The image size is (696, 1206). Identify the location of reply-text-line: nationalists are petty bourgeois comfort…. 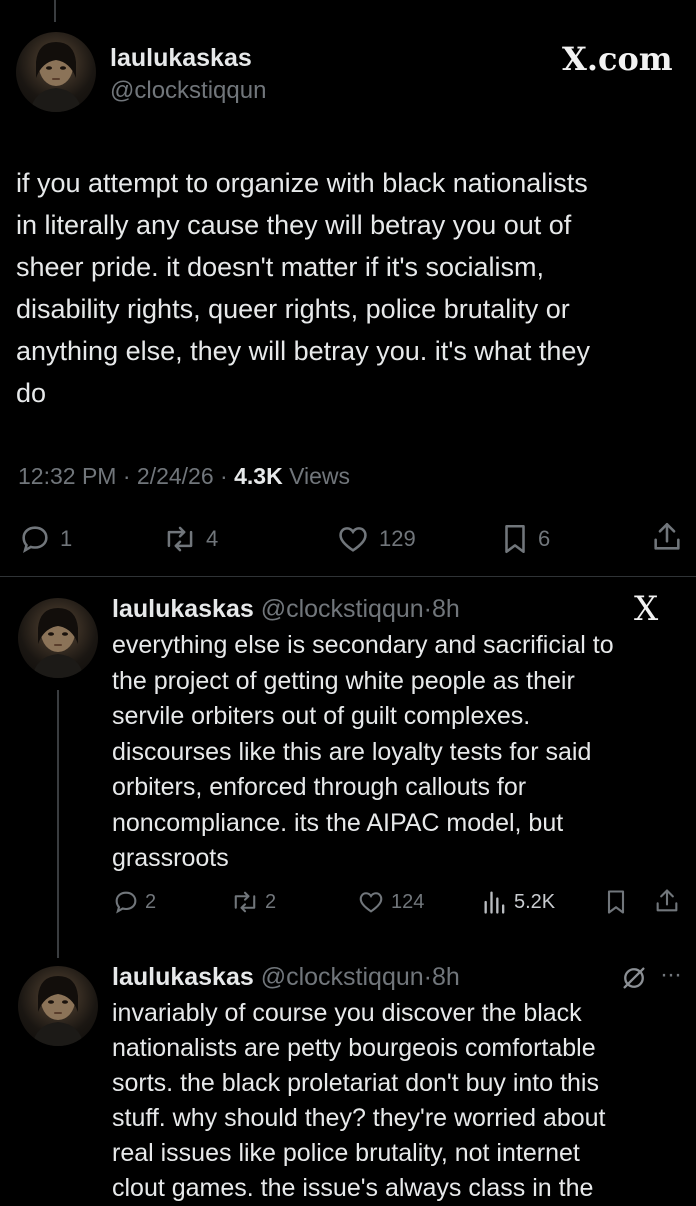
(354, 1048).